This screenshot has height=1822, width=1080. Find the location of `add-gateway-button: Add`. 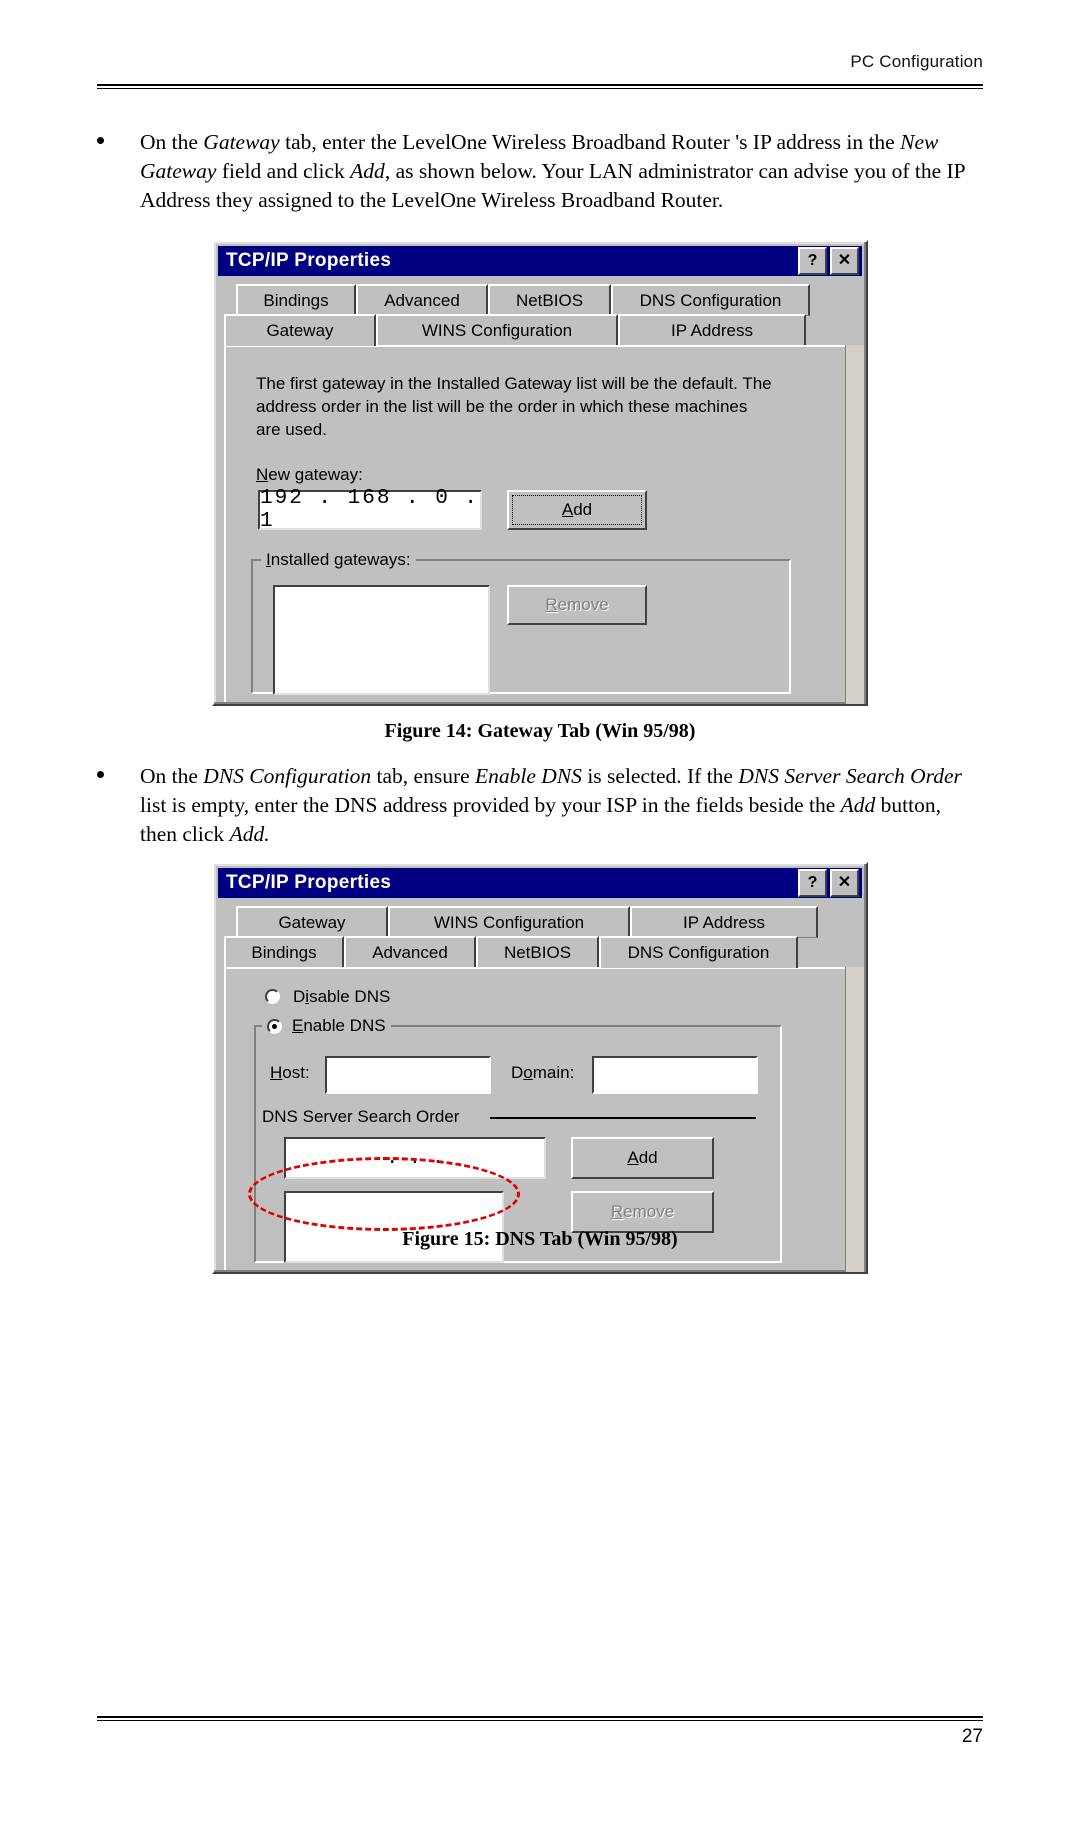

add-gateway-button: Add is located at coordinates (577, 510).